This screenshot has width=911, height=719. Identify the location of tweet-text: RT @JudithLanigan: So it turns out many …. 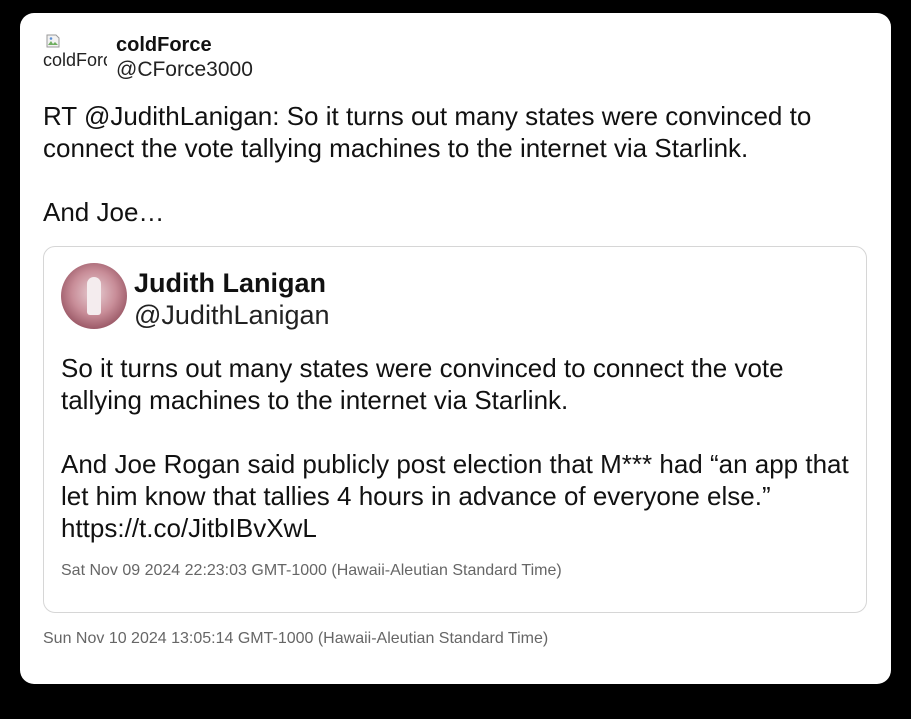
(427, 164).